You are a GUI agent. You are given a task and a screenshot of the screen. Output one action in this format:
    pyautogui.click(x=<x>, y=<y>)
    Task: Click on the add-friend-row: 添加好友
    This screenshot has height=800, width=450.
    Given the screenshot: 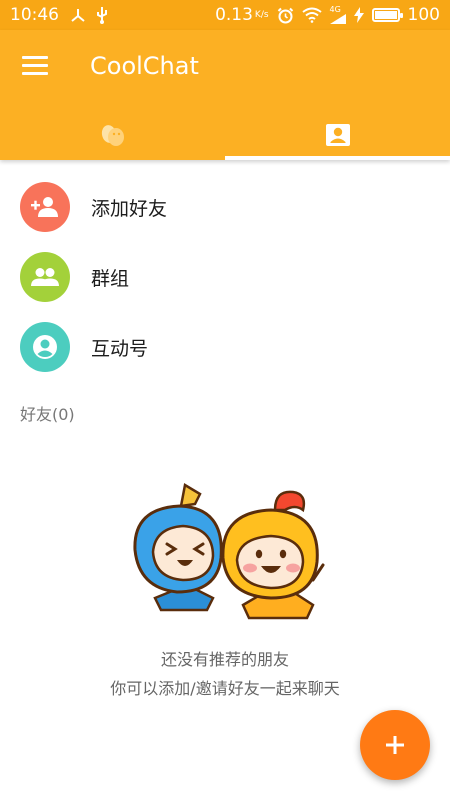 What is the action you would take?
    pyautogui.click(x=225, y=207)
    